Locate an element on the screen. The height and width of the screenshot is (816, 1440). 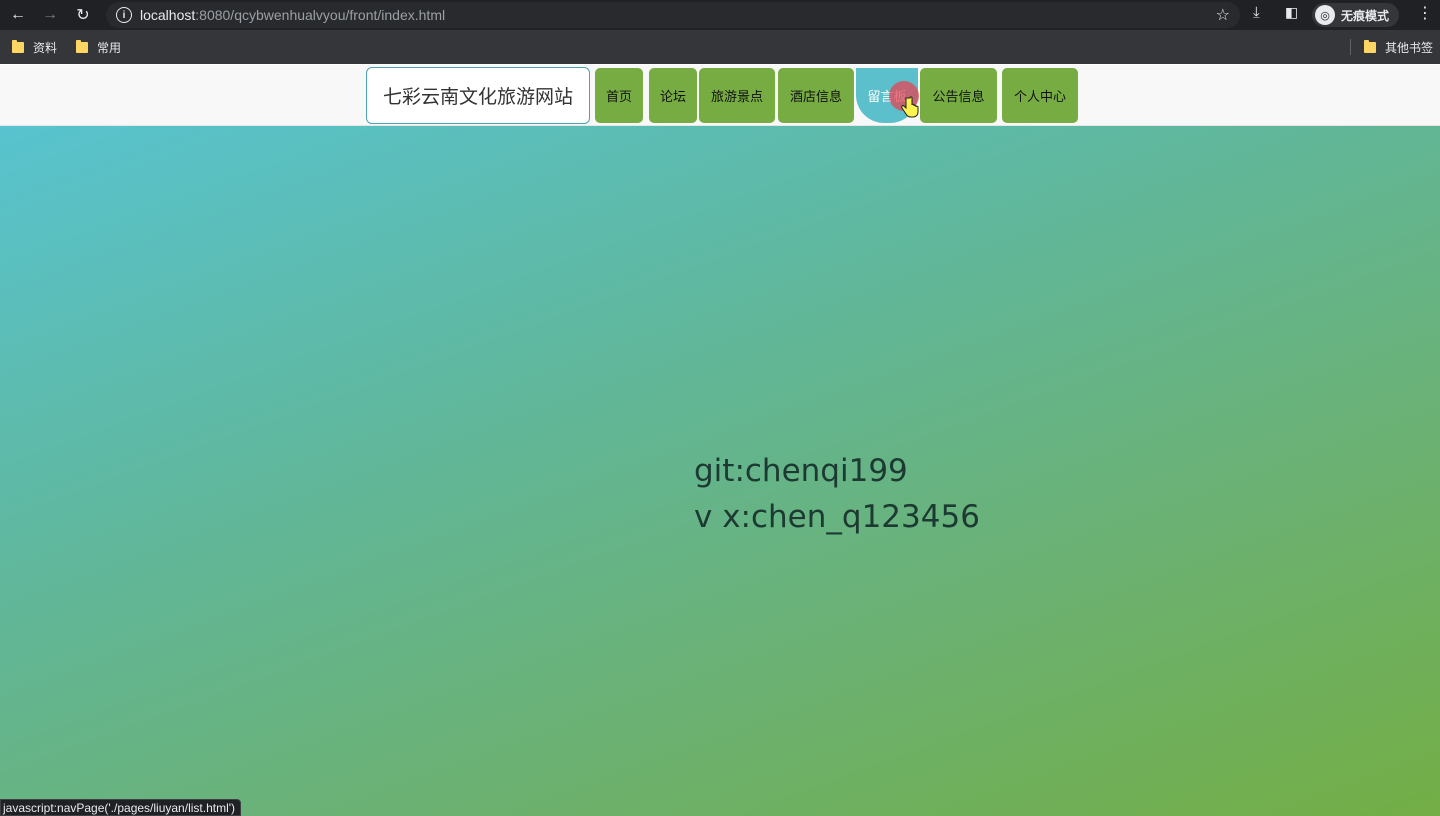
other-bookmarks-label: 其他书签 is located at coordinates (1409, 48).